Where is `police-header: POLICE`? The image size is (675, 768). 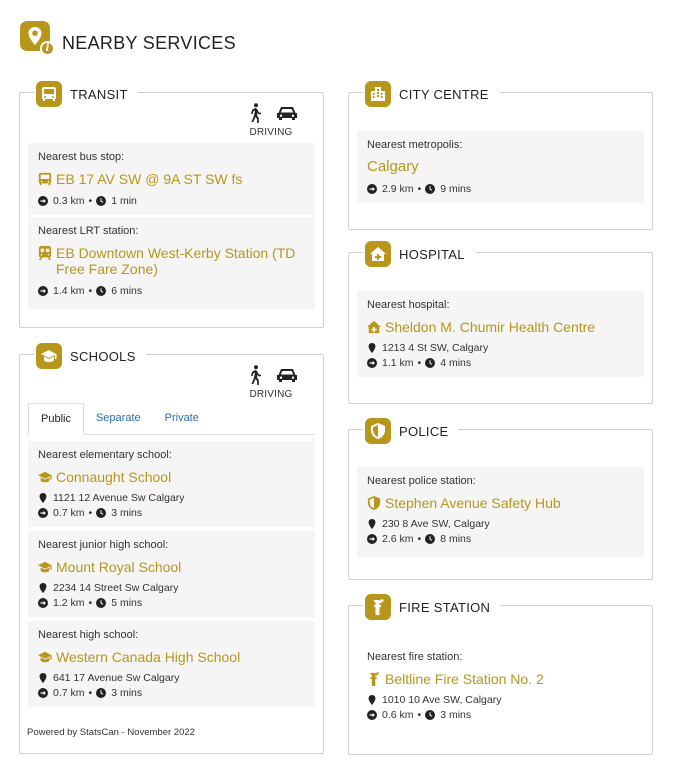
police-header: POLICE is located at coordinates (411, 431).